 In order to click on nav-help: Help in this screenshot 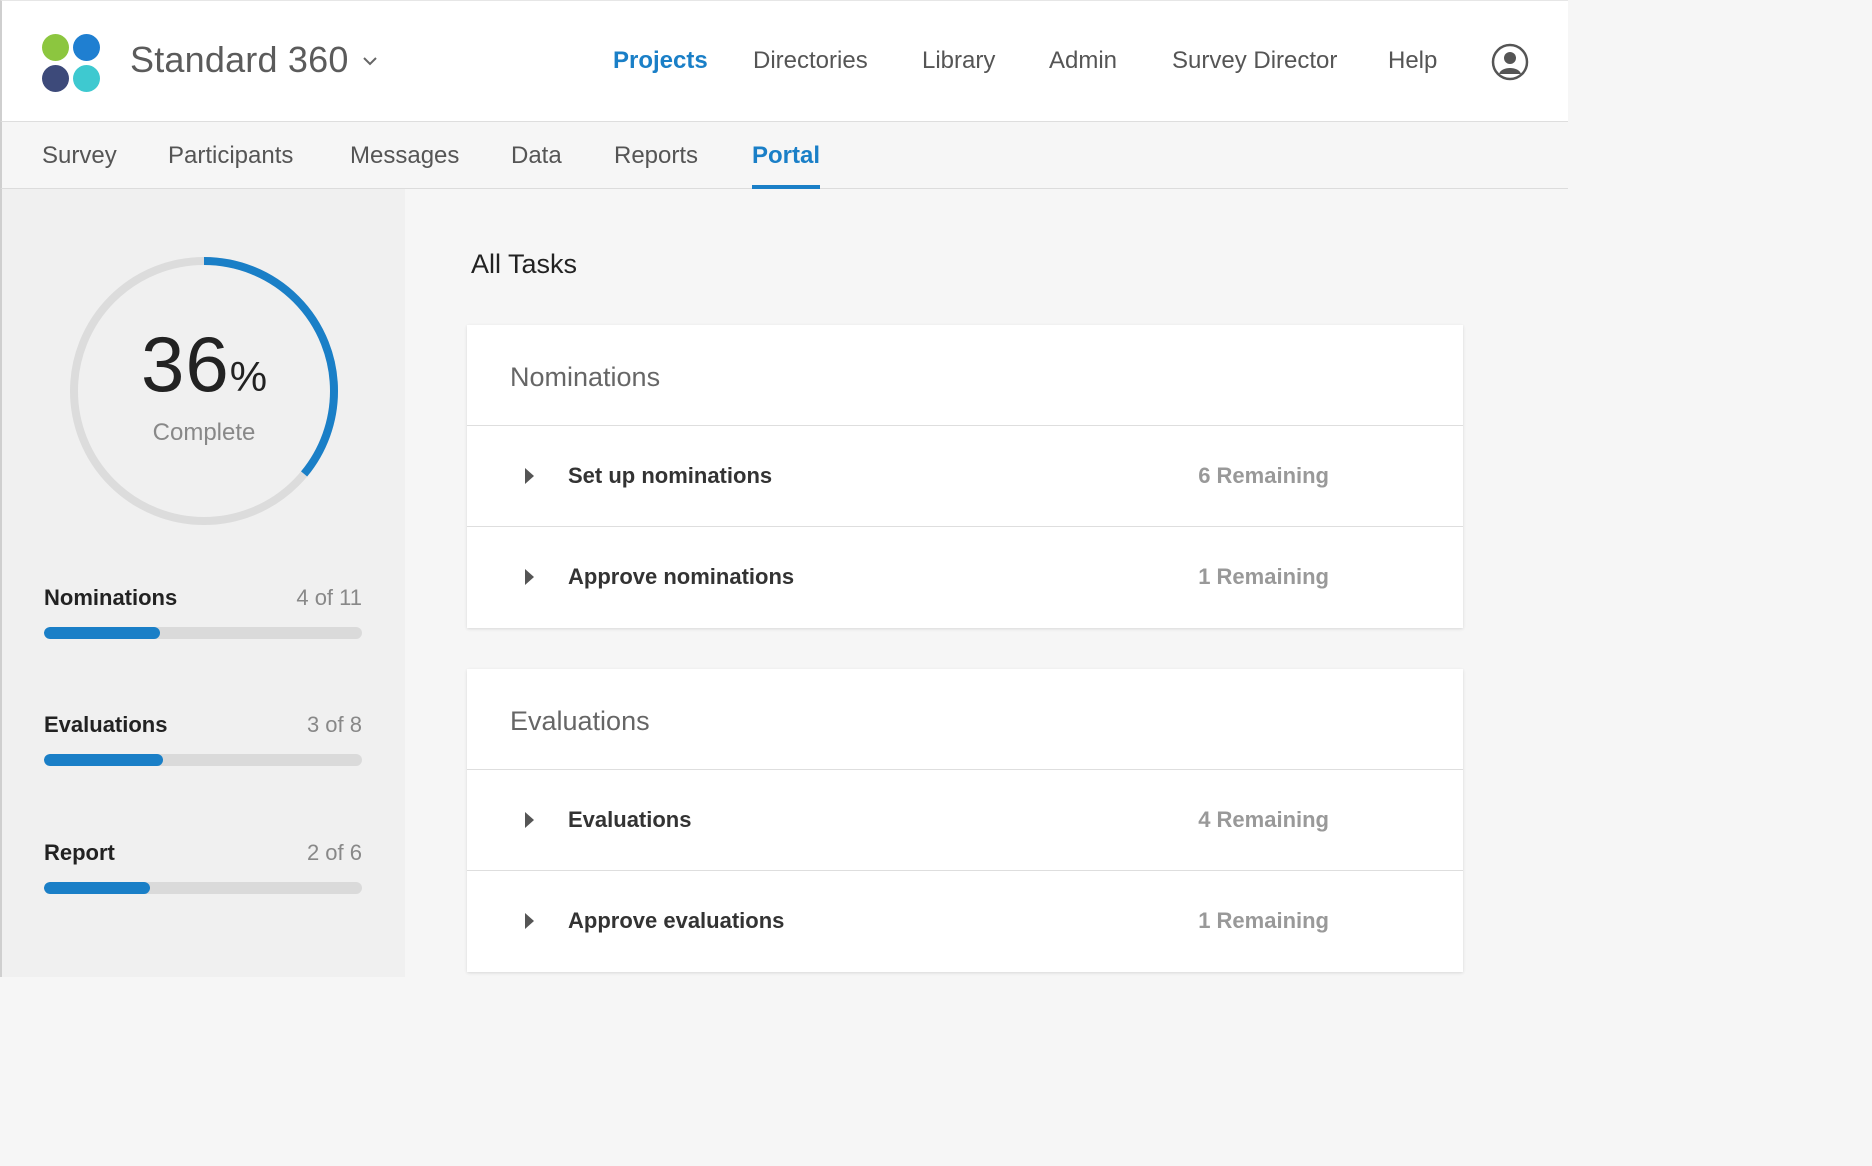, I will do `click(1412, 61)`.